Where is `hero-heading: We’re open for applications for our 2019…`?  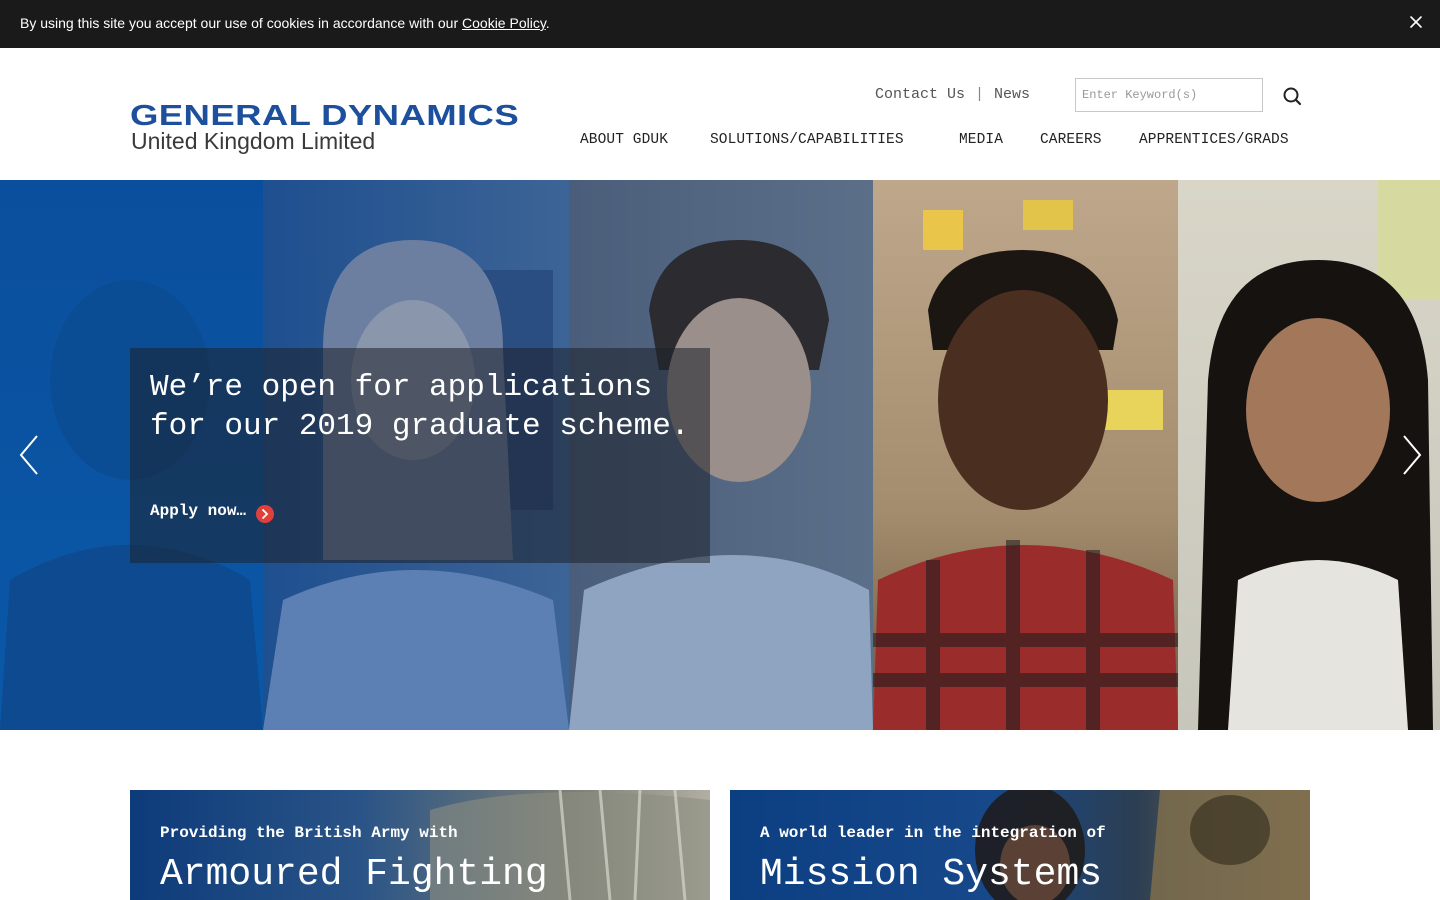
hero-heading: We’re open for applications for our 2019… is located at coordinates (420, 407).